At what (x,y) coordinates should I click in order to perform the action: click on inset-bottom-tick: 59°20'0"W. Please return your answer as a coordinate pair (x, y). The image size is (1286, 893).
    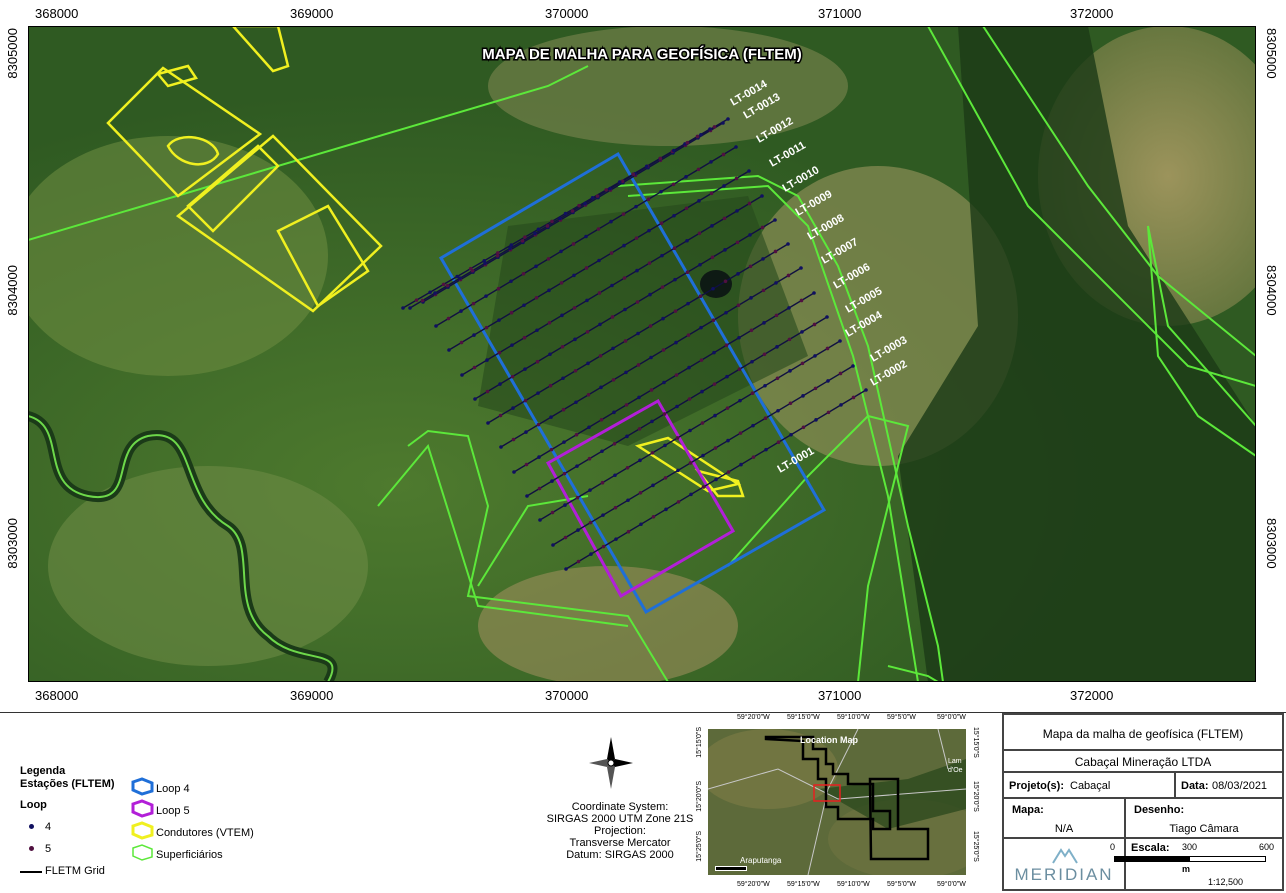
    Looking at the image, I should click on (753, 884).